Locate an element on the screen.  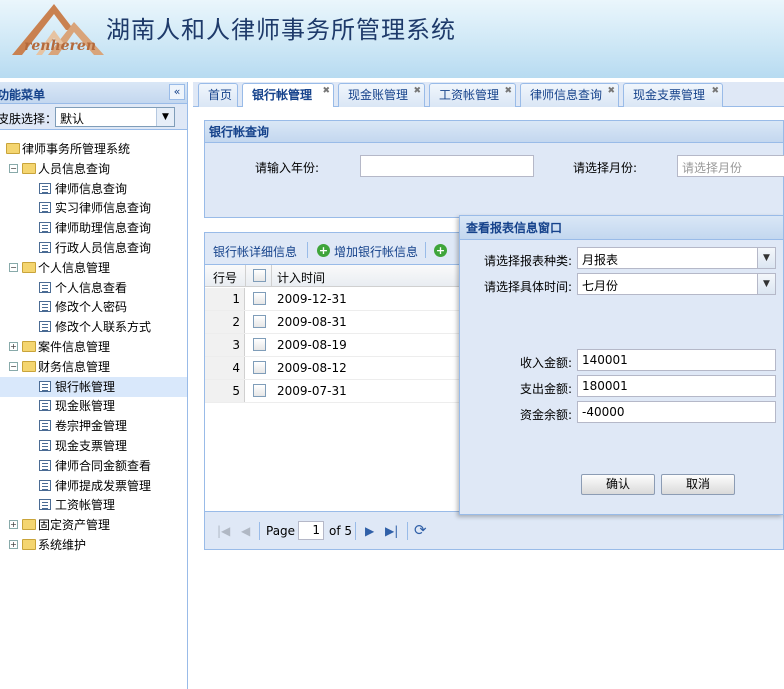
tab-salary-account: 工资帐管理 ✖ is located at coordinates (472, 95).